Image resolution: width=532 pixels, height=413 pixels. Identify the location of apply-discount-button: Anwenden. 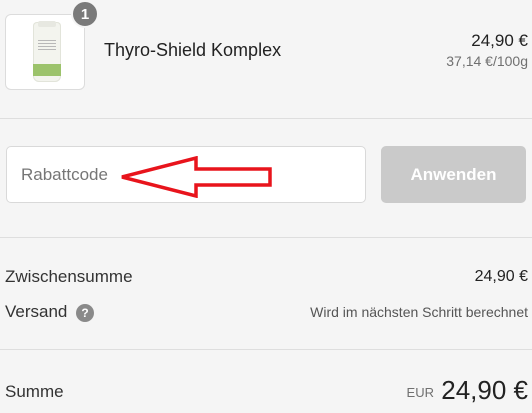
(453, 174).